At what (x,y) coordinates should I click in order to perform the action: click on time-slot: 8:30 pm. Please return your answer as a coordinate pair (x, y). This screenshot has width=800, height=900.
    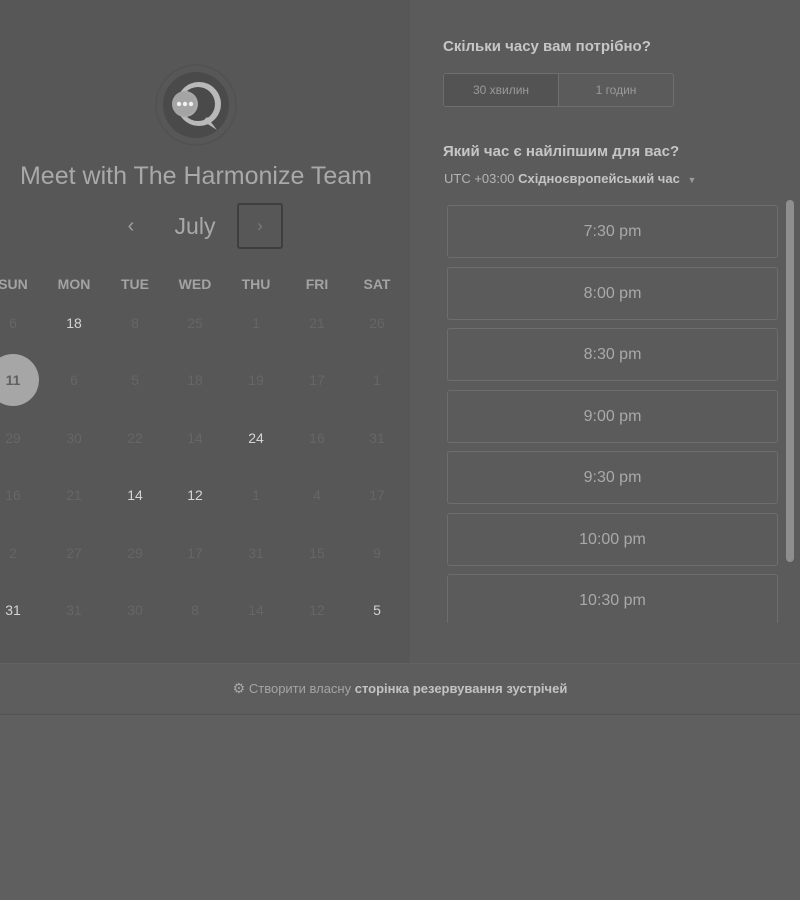
    Looking at the image, I should click on (612, 354).